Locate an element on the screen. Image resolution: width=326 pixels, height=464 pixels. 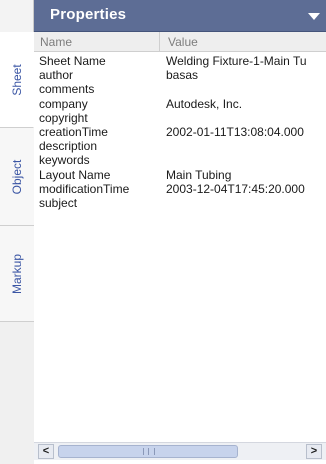
scrollbar-thumb is located at coordinates (148, 451).